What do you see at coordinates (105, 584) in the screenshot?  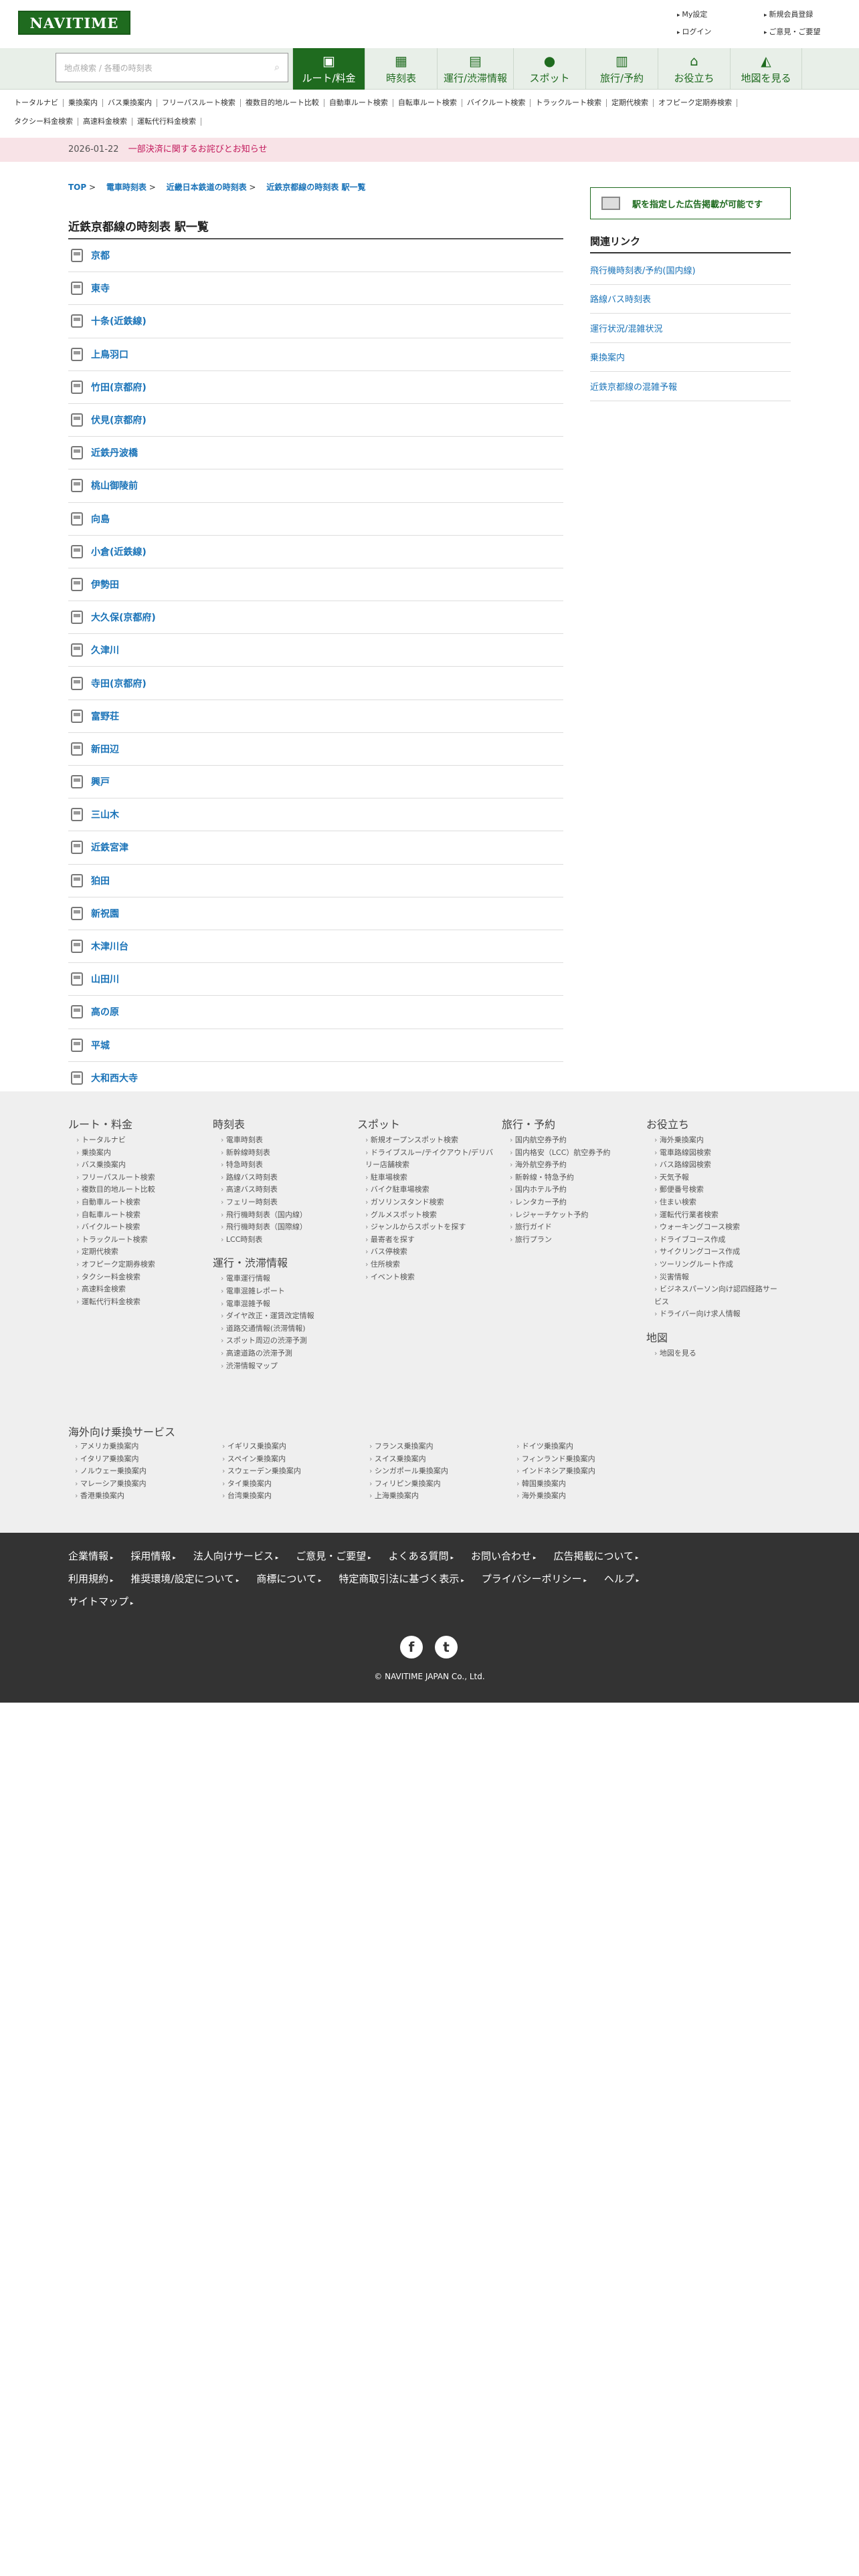 I see `station-link: 伊勢田` at bounding box center [105, 584].